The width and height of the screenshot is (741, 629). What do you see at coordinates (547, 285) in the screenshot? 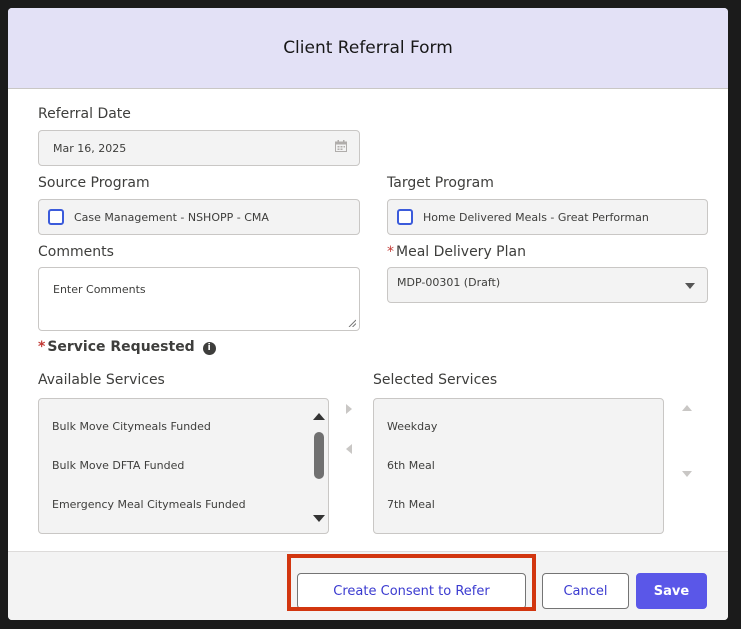
I see `meal-delivery-plan-select: MDP-00301 (Draft)` at bounding box center [547, 285].